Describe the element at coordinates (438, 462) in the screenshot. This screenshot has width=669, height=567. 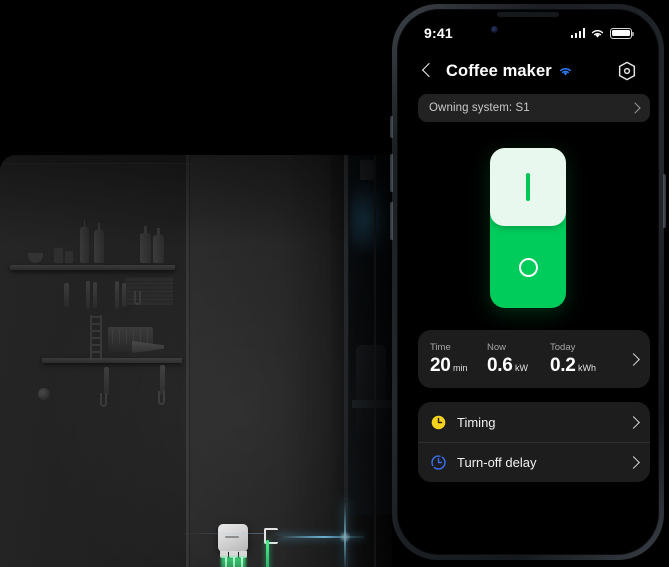
I see `clock-dashed-icon` at that location.